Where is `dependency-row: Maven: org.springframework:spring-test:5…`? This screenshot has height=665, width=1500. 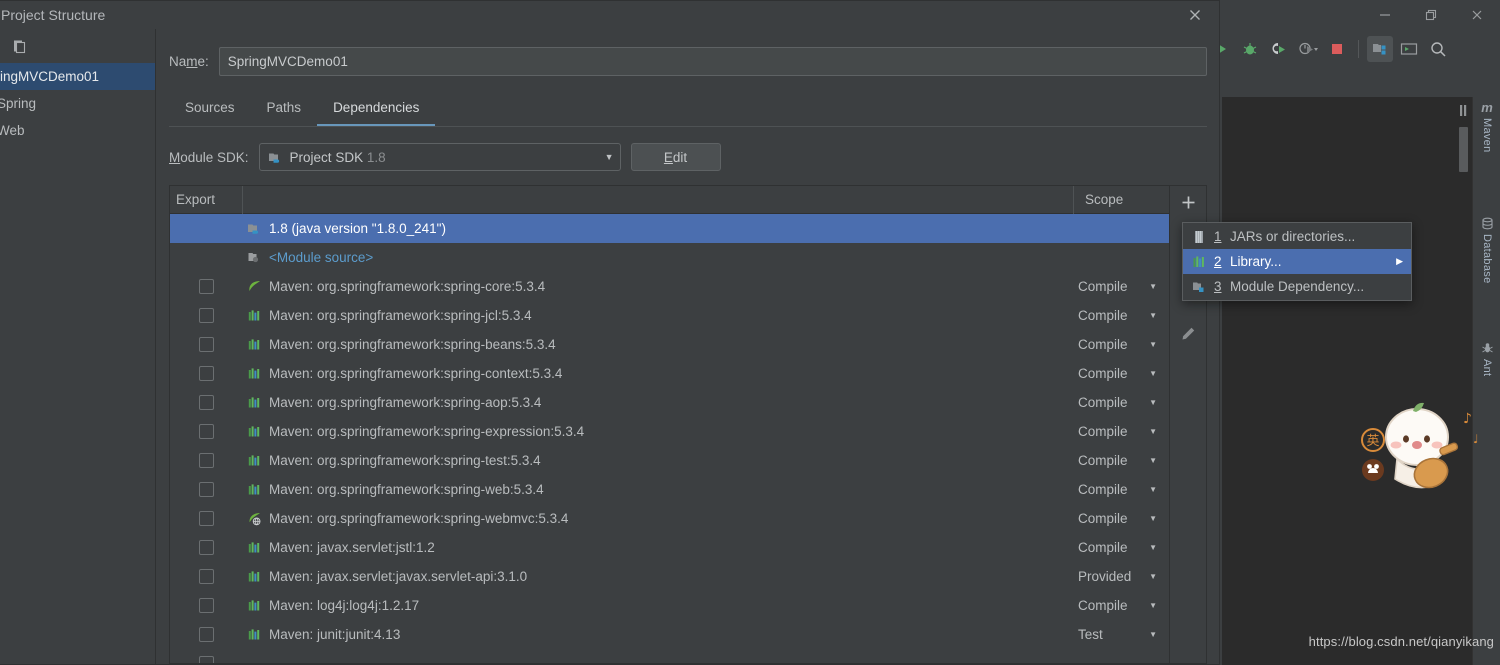 dependency-row: Maven: org.springframework:spring-test:5… is located at coordinates (669, 460).